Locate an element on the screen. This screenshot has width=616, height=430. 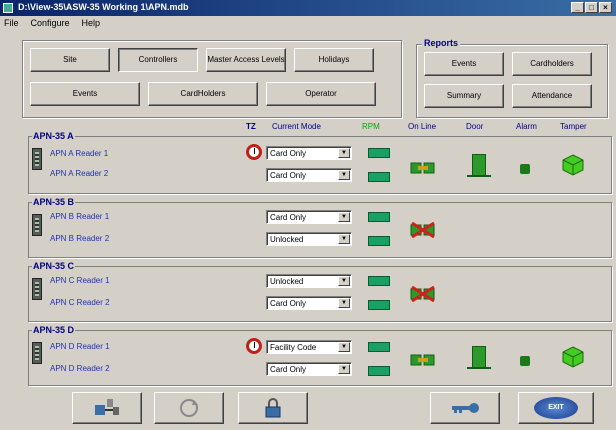
close-button: × is located at coordinates (605, 7).